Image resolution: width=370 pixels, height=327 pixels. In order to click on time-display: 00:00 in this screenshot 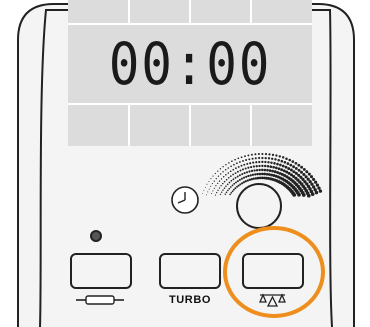, I will do `click(190, 64)`.